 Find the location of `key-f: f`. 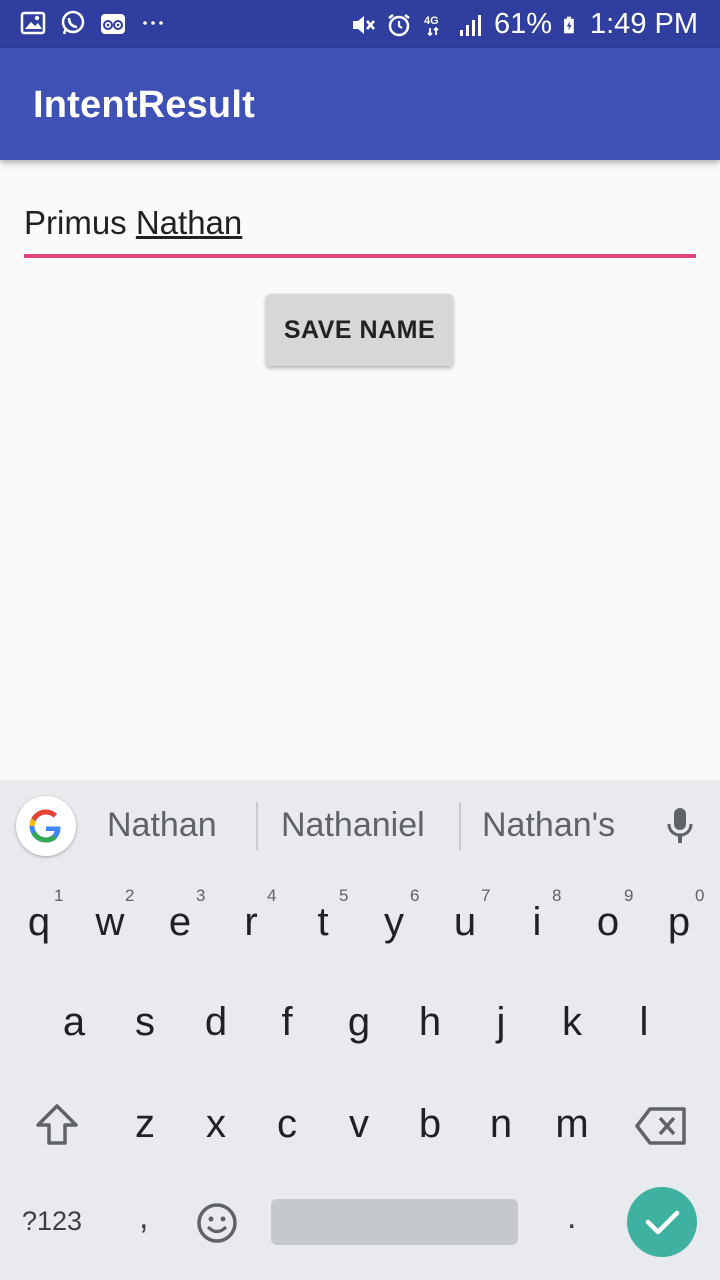

key-f: f is located at coordinates (287, 1022).